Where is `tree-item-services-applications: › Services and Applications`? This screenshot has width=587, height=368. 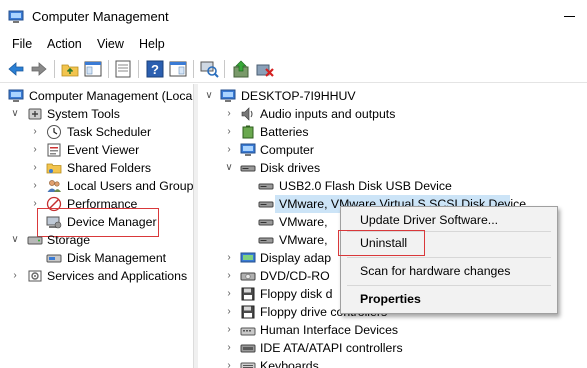
tree-item-services-applications: › Services and Applications is located at coordinates (96, 276).